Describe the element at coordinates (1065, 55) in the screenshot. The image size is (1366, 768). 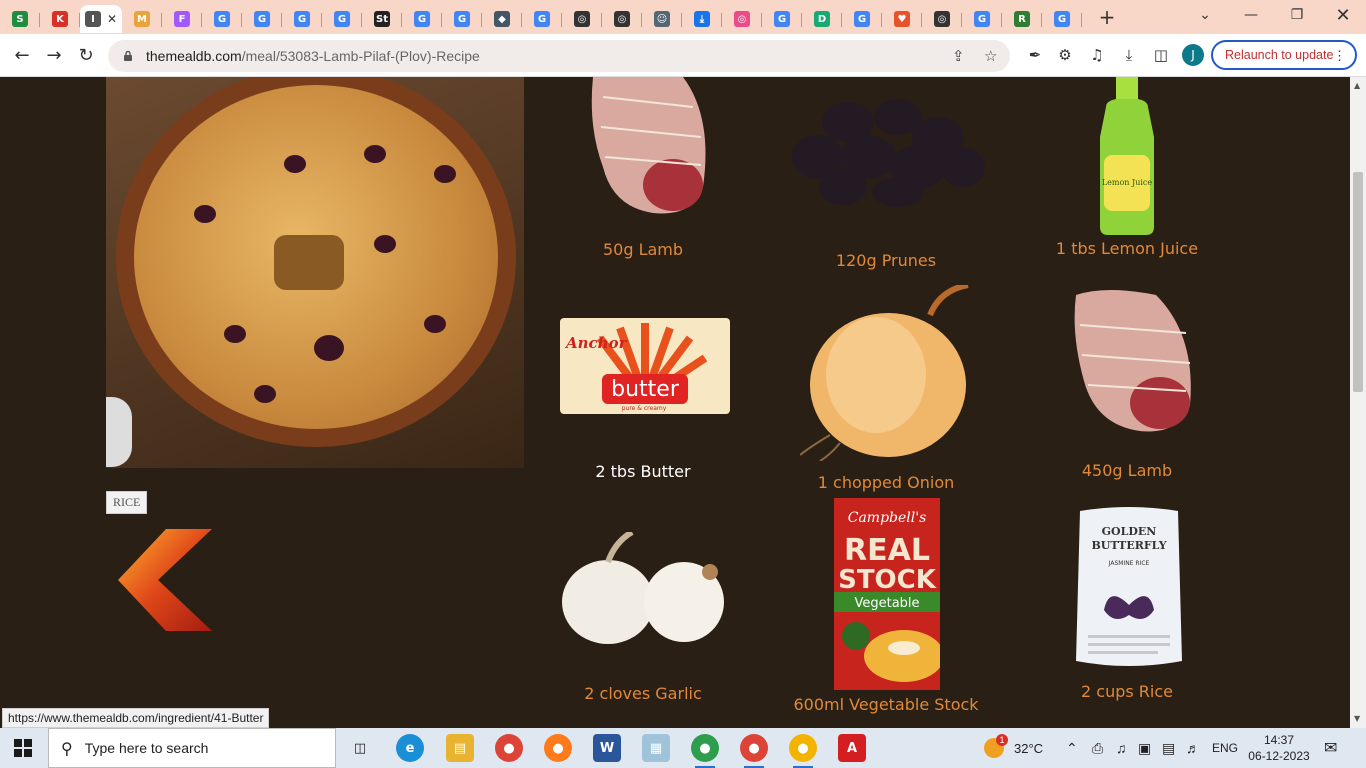
I see `extensions-puzzle-icon: ⚙` at that location.